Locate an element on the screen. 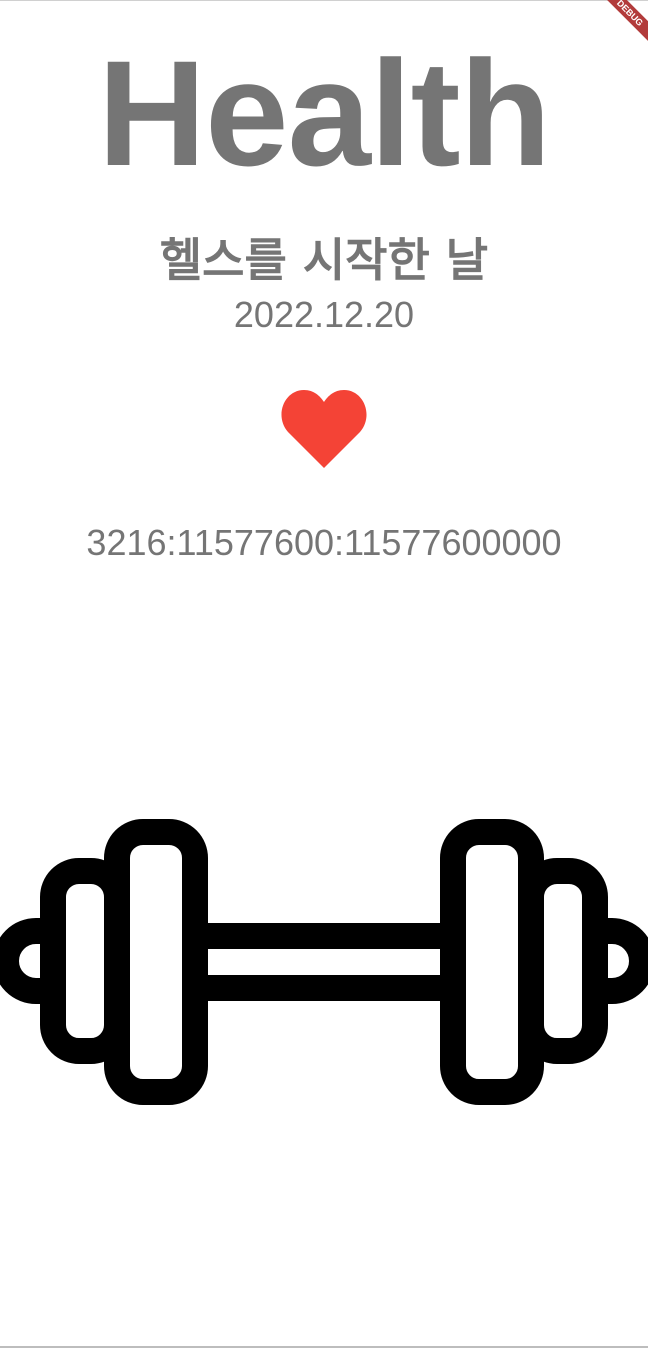  heart-shape is located at coordinates (324, 429).